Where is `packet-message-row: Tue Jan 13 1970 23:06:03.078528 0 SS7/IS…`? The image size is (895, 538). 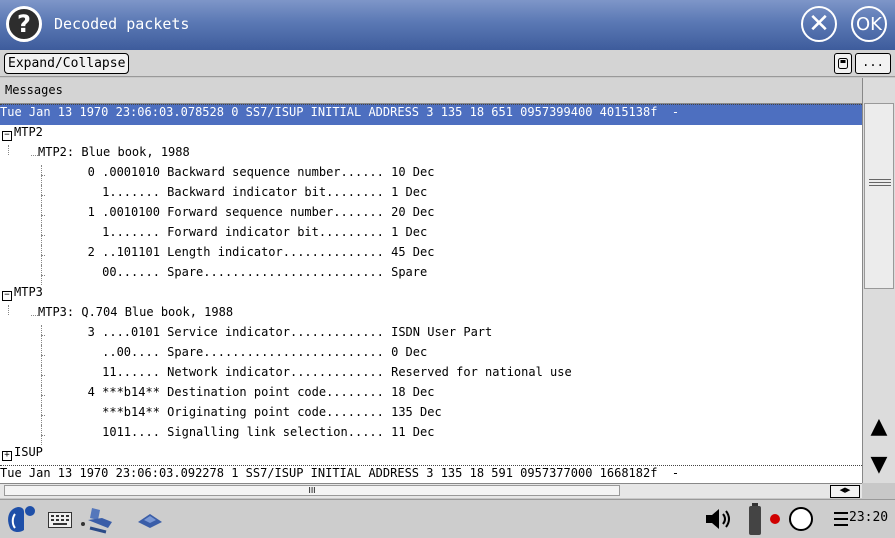 packet-message-row: Tue Jan 13 1970 23:06:03.078528 0 SS7/IS… is located at coordinates (431, 114).